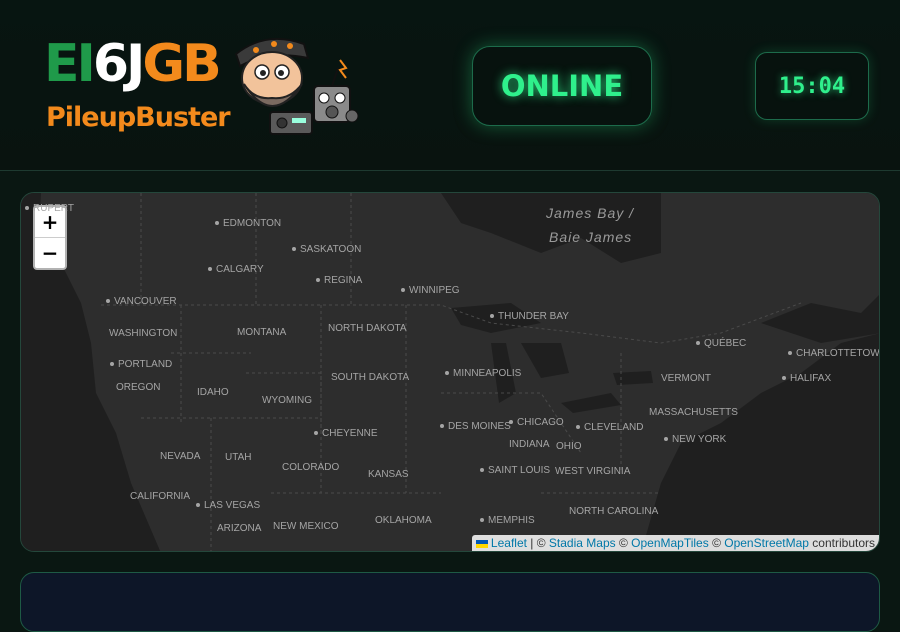 Image resolution: width=900 pixels, height=632 pixels. What do you see at coordinates (529, 444) in the screenshot?
I see `region-label: INDIANA` at bounding box center [529, 444].